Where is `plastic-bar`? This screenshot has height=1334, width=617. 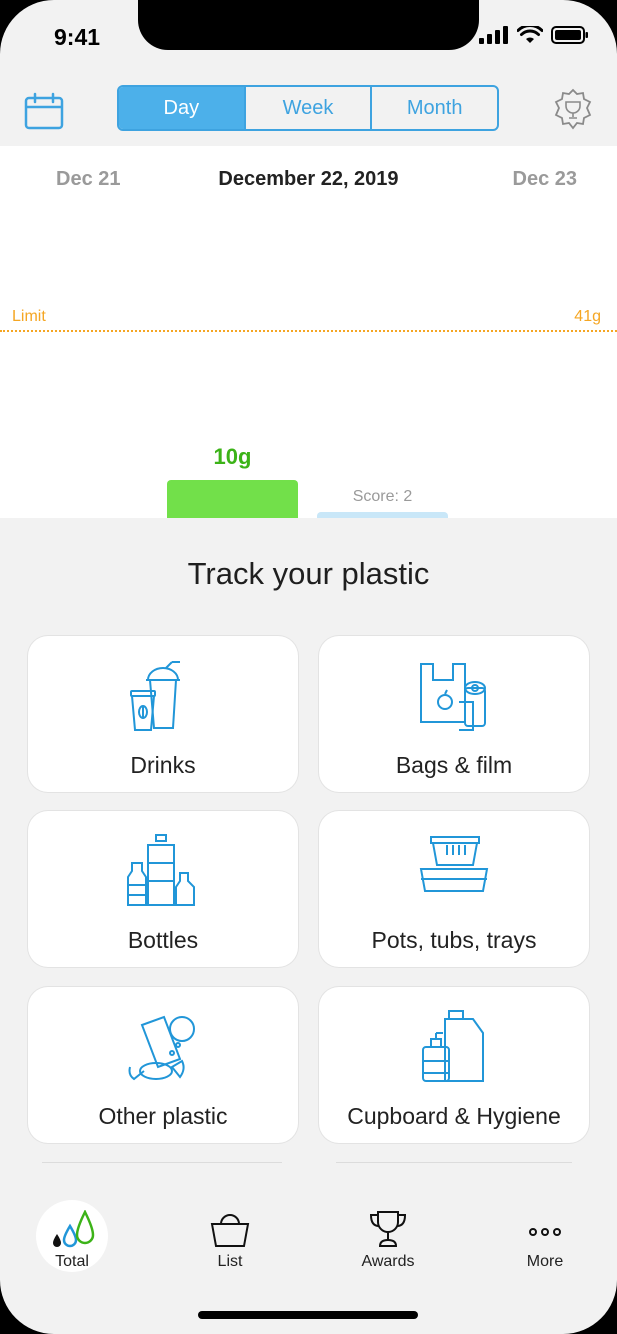
plastic-bar is located at coordinates (232, 499).